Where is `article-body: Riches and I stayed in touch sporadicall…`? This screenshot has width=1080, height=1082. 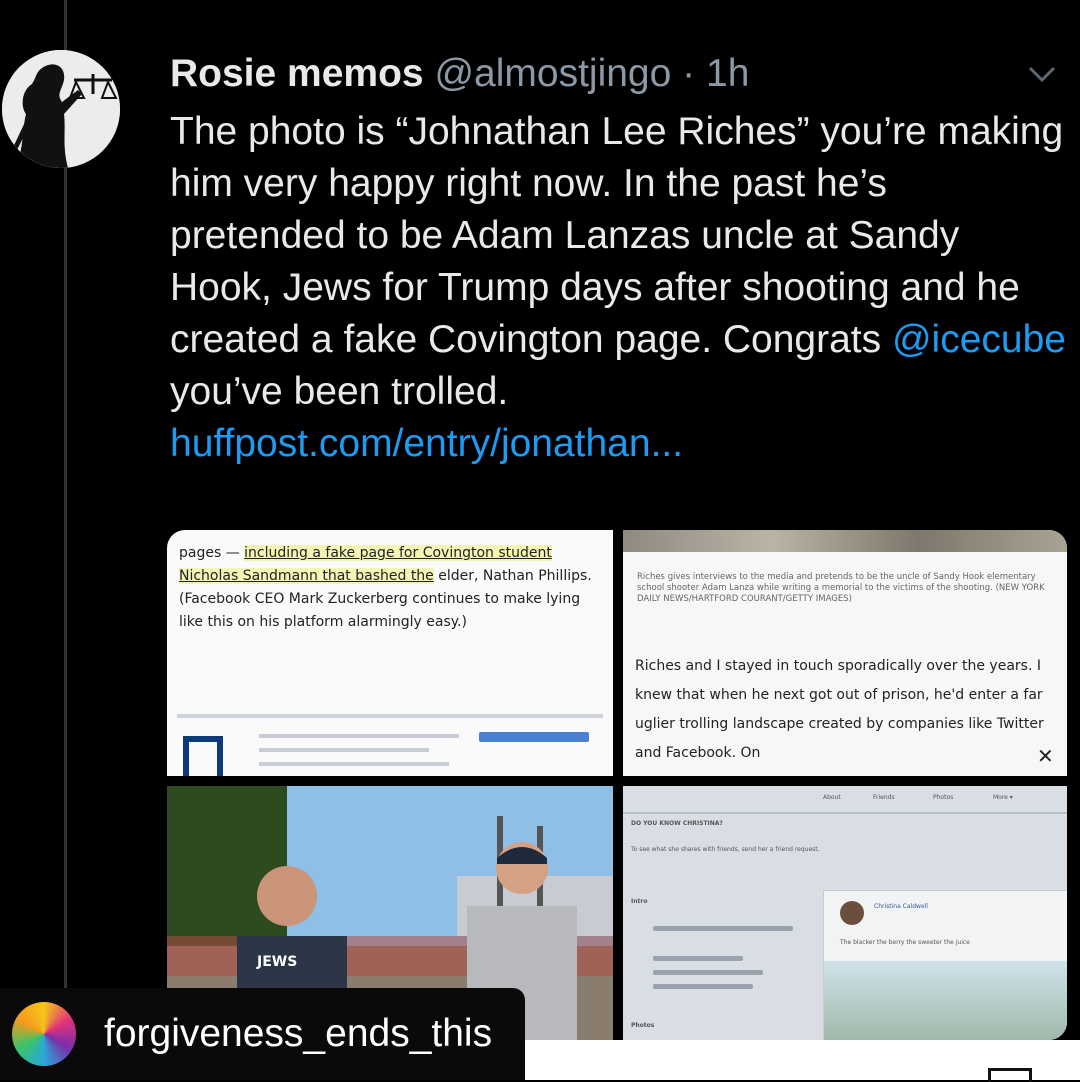
article-body: Riches and I stayed in touch sporadicall… is located at coordinates (839, 709).